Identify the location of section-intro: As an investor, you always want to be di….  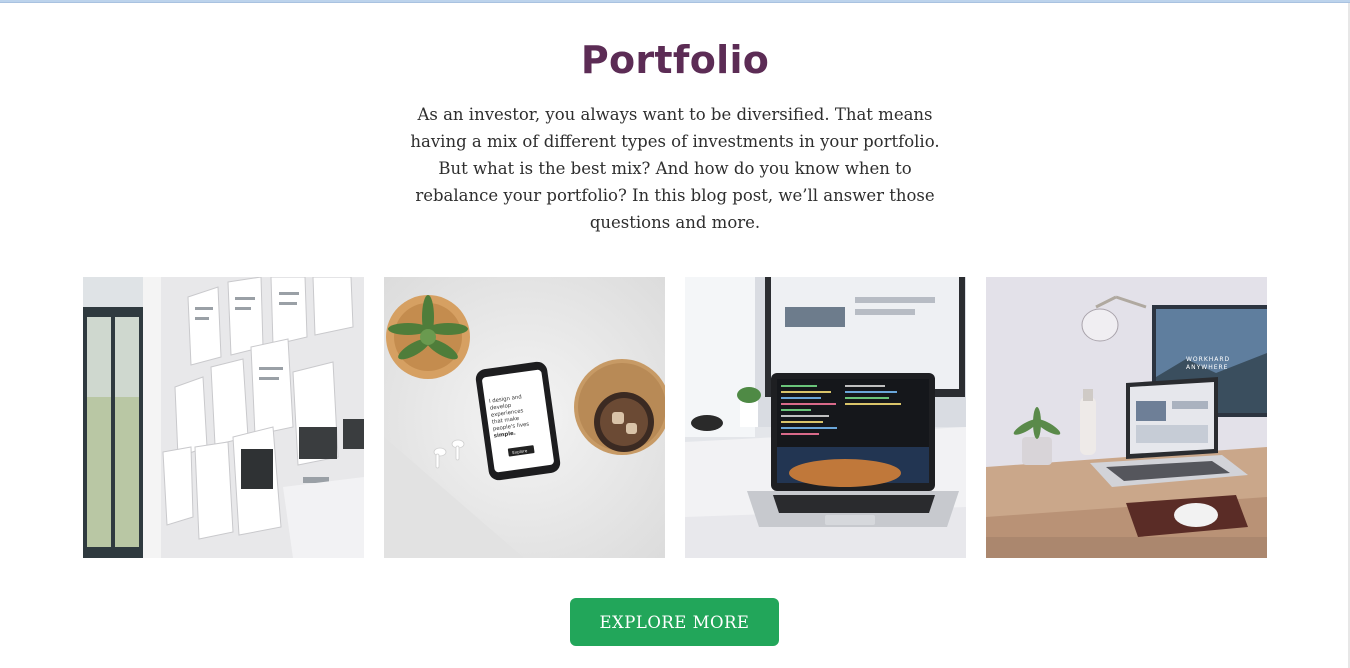
(675, 168).